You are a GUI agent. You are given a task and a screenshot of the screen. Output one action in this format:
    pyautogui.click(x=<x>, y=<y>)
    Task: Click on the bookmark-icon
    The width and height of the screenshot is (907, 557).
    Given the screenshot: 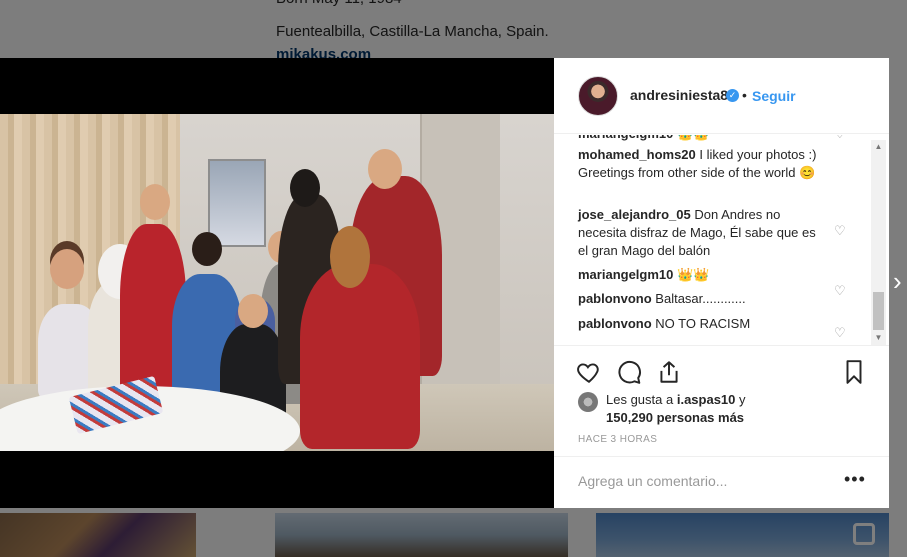 What is the action you would take?
    pyautogui.click(x=854, y=372)
    